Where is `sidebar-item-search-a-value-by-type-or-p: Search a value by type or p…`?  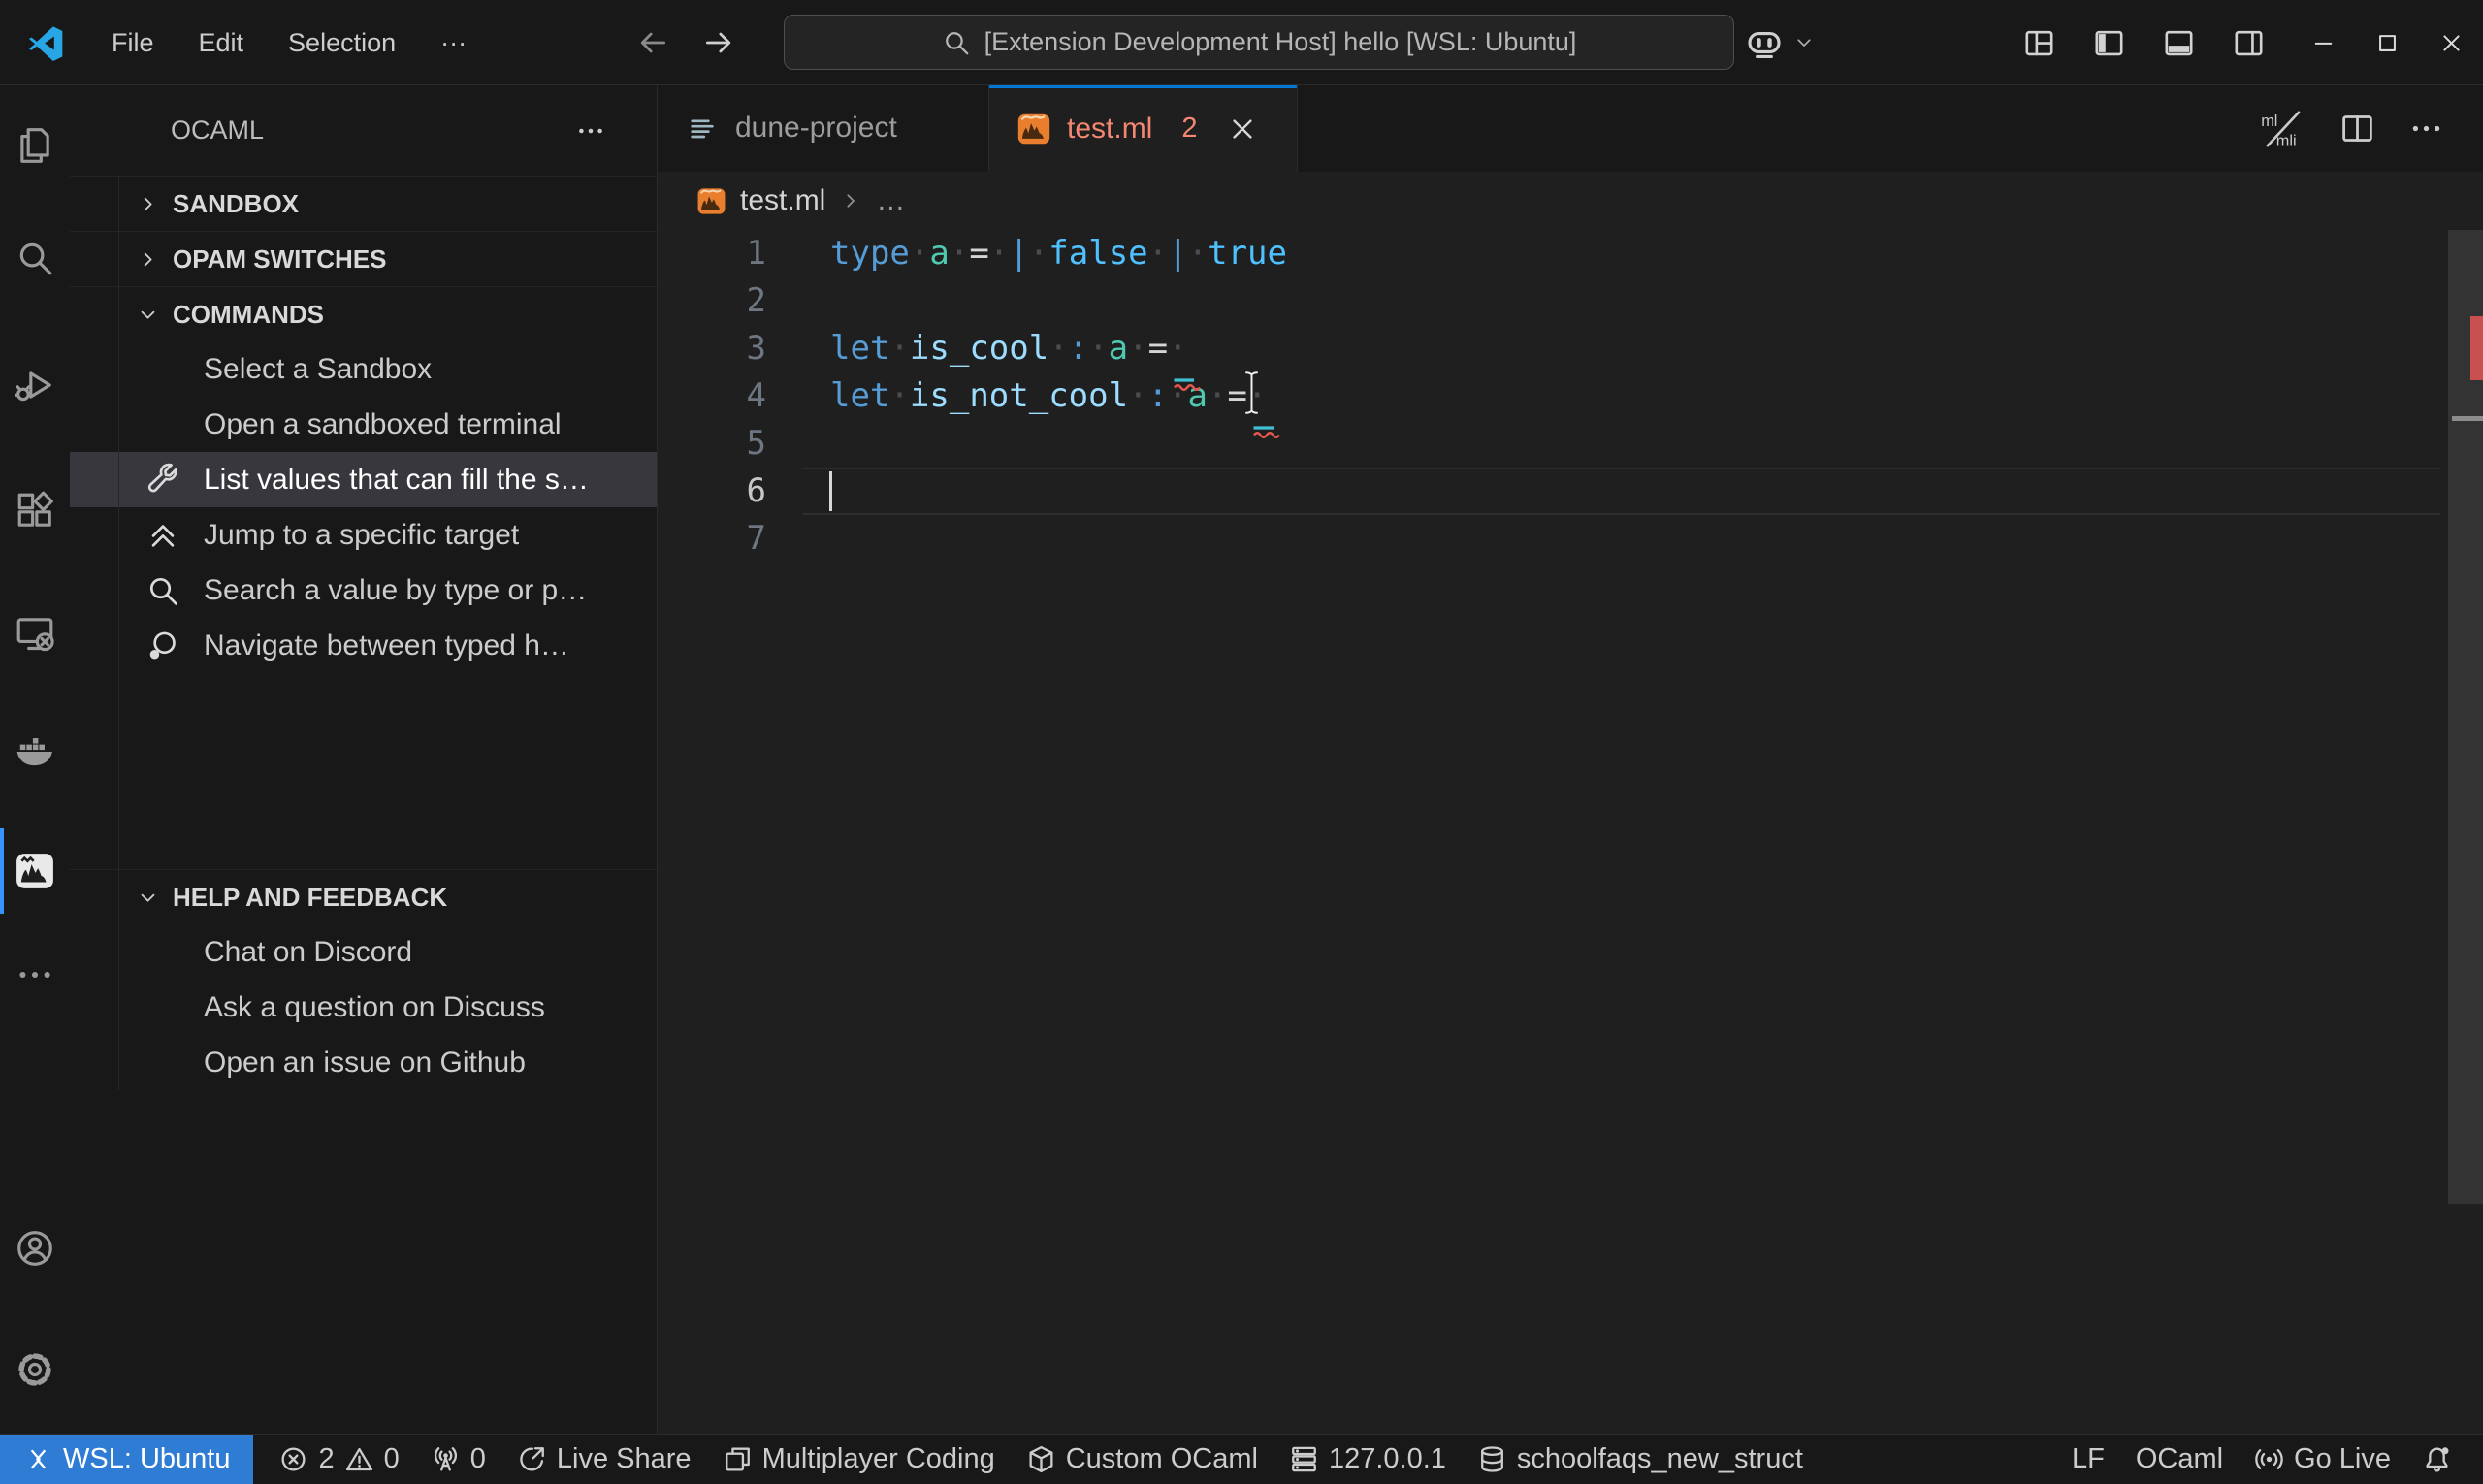
sidebar-item-search-a-value-by-type-or-p: Search a value by type or p… is located at coordinates (364, 591).